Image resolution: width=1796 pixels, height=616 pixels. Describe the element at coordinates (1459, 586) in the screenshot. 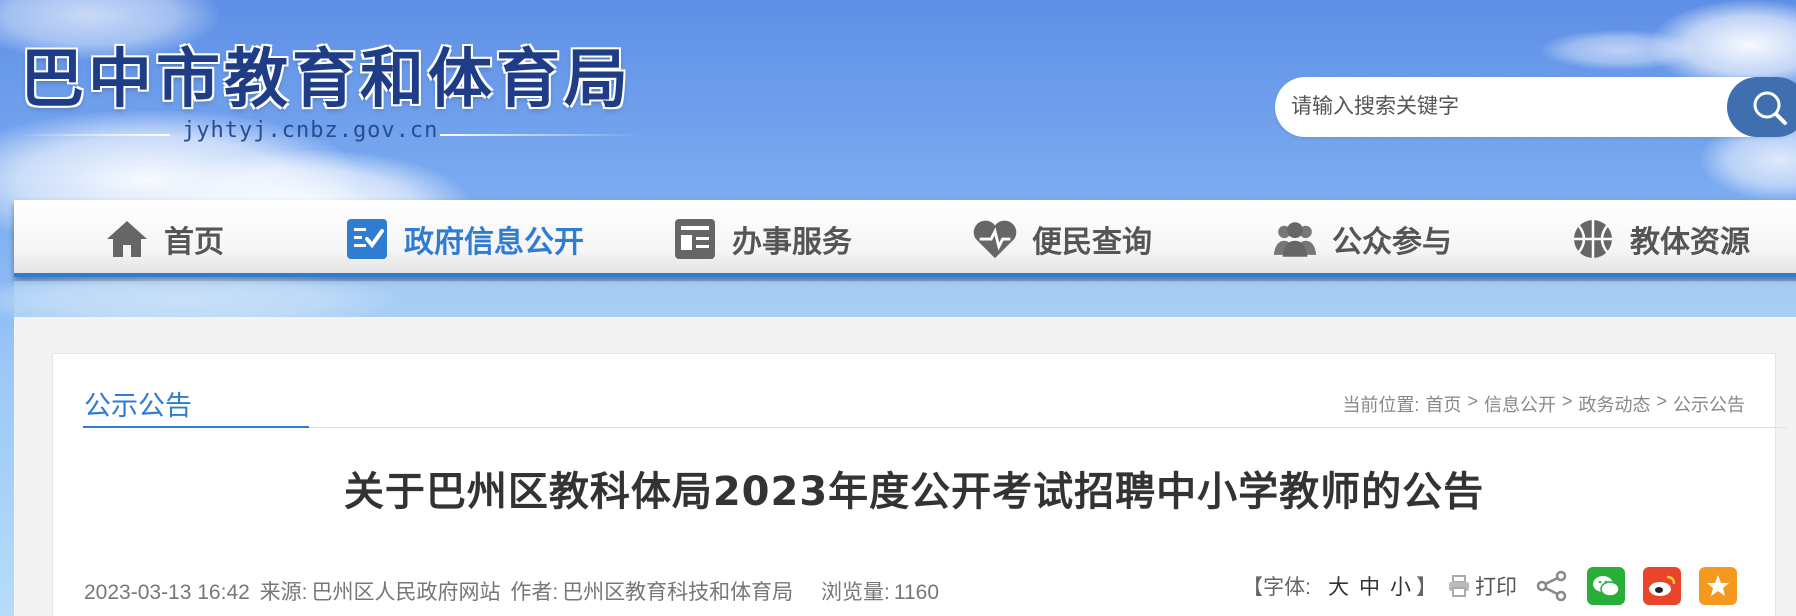

I see `printer-icon` at that location.